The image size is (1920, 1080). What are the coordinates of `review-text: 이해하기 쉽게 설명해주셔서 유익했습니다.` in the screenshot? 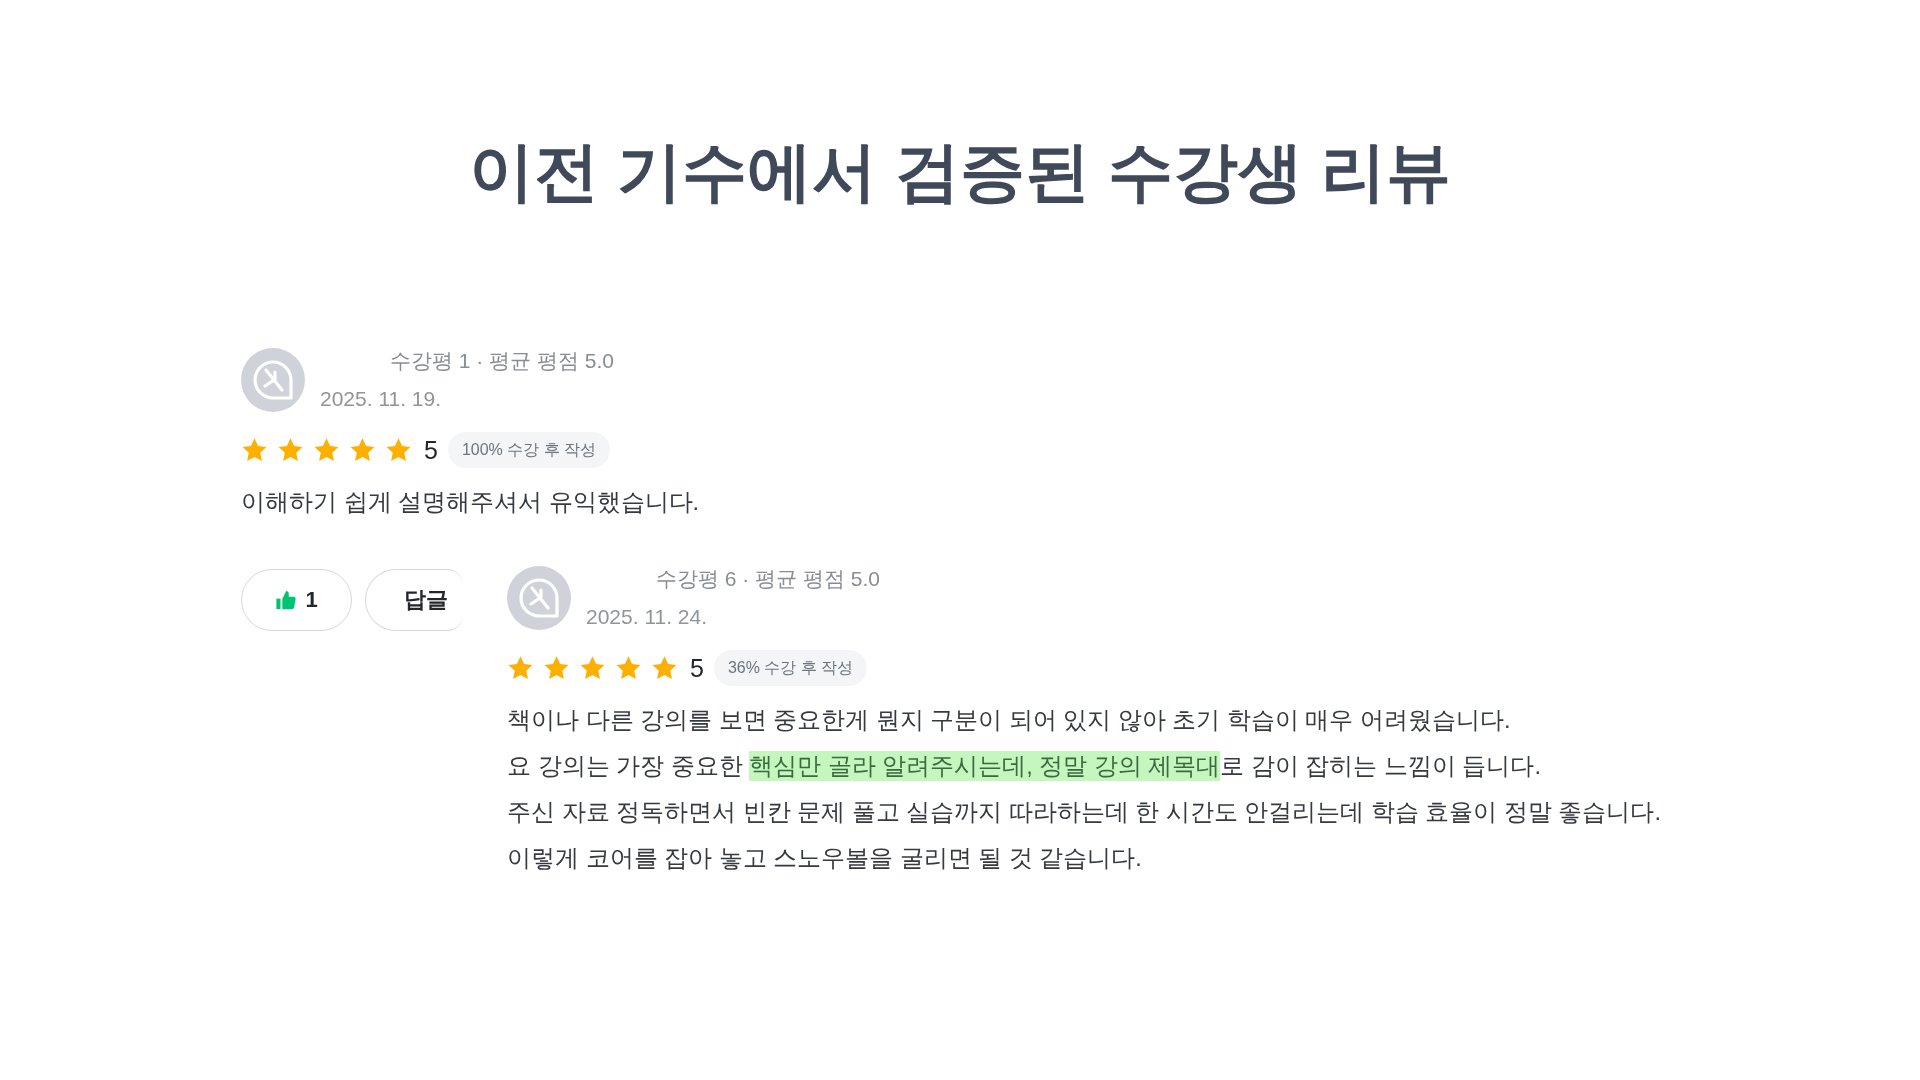 It's located at (470, 502).